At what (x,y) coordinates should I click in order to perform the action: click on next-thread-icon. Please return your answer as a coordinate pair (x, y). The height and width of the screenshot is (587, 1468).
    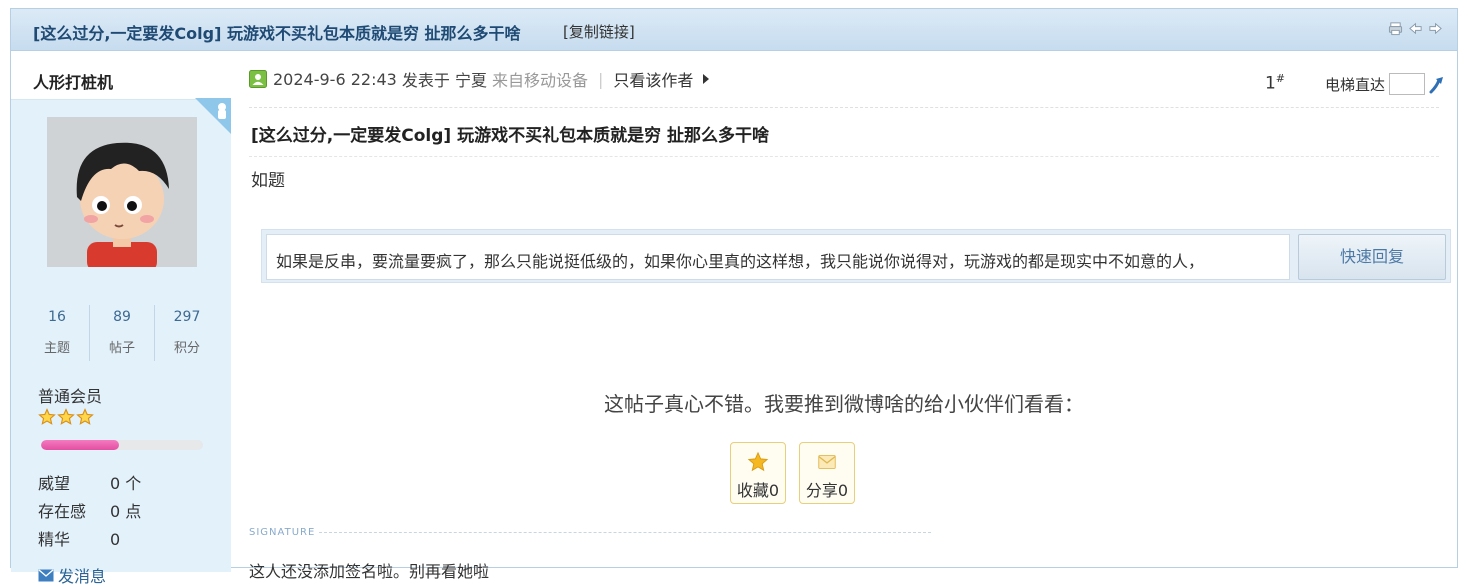
    Looking at the image, I should click on (1435, 28).